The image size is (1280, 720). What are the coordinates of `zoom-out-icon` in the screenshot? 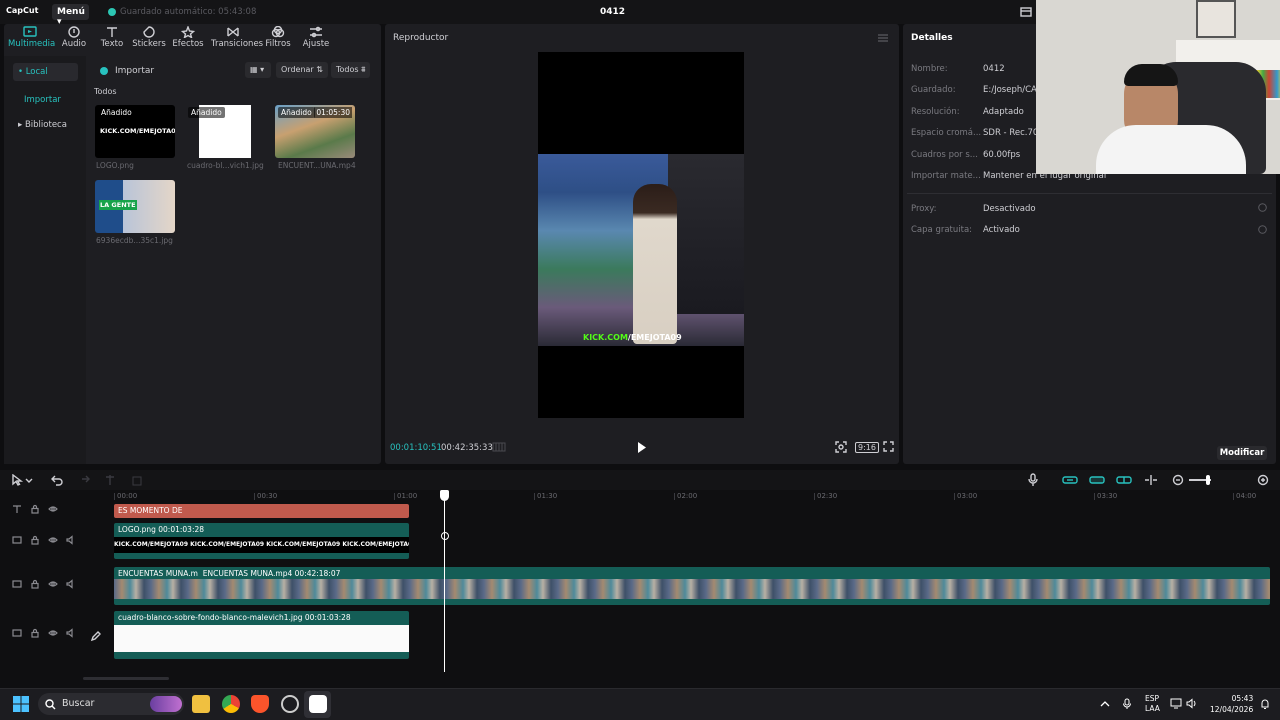 It's located at (1178, 480).